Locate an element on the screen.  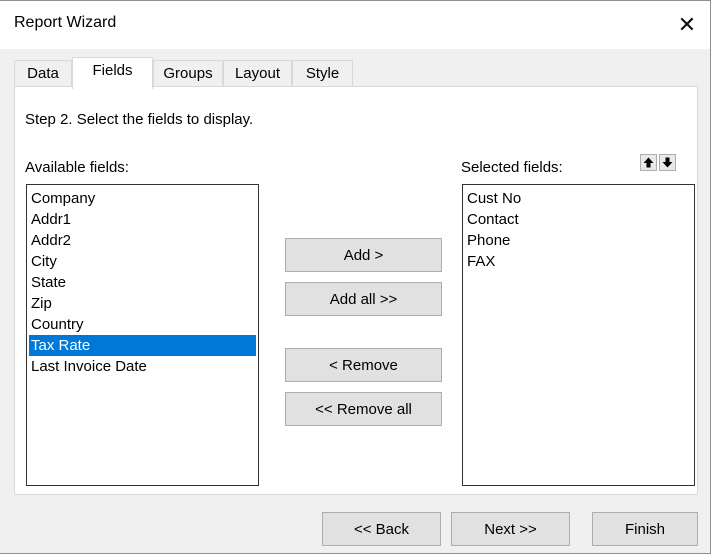
list-item: Contact is located at coordinates (578, 219).